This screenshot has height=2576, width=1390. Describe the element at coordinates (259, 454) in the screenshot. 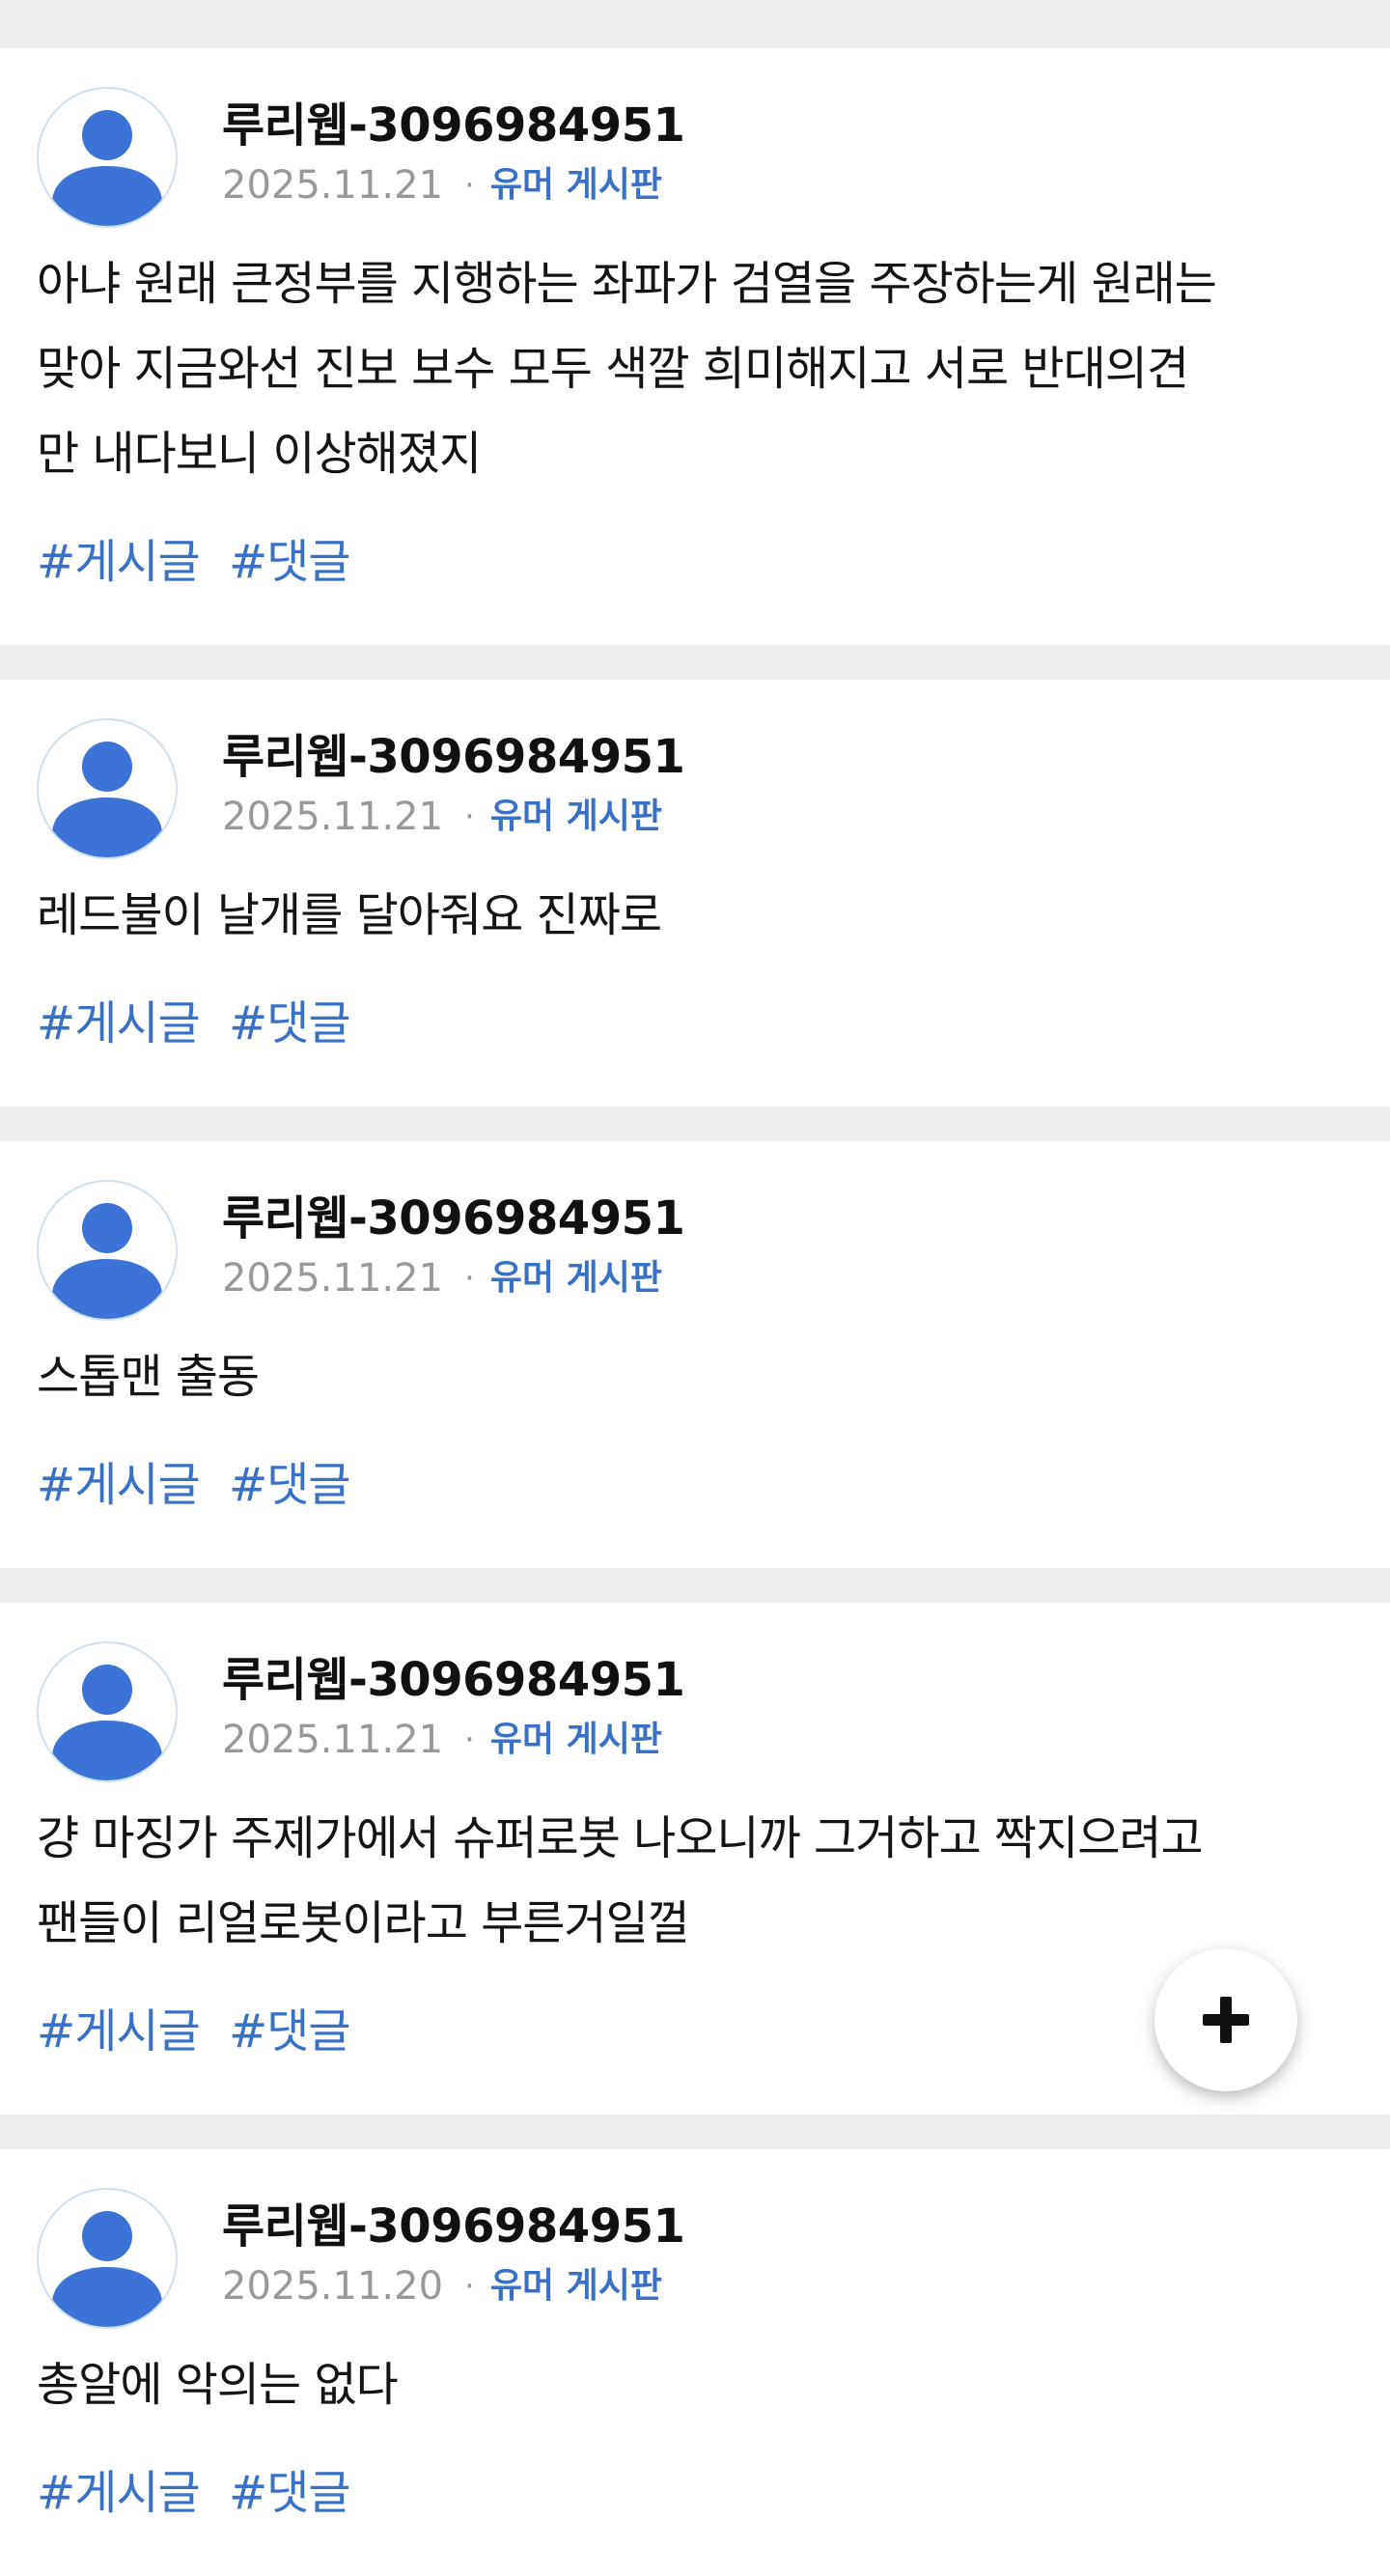

I see `comment-line: 만 내다보니 이상해졌지` at that location.